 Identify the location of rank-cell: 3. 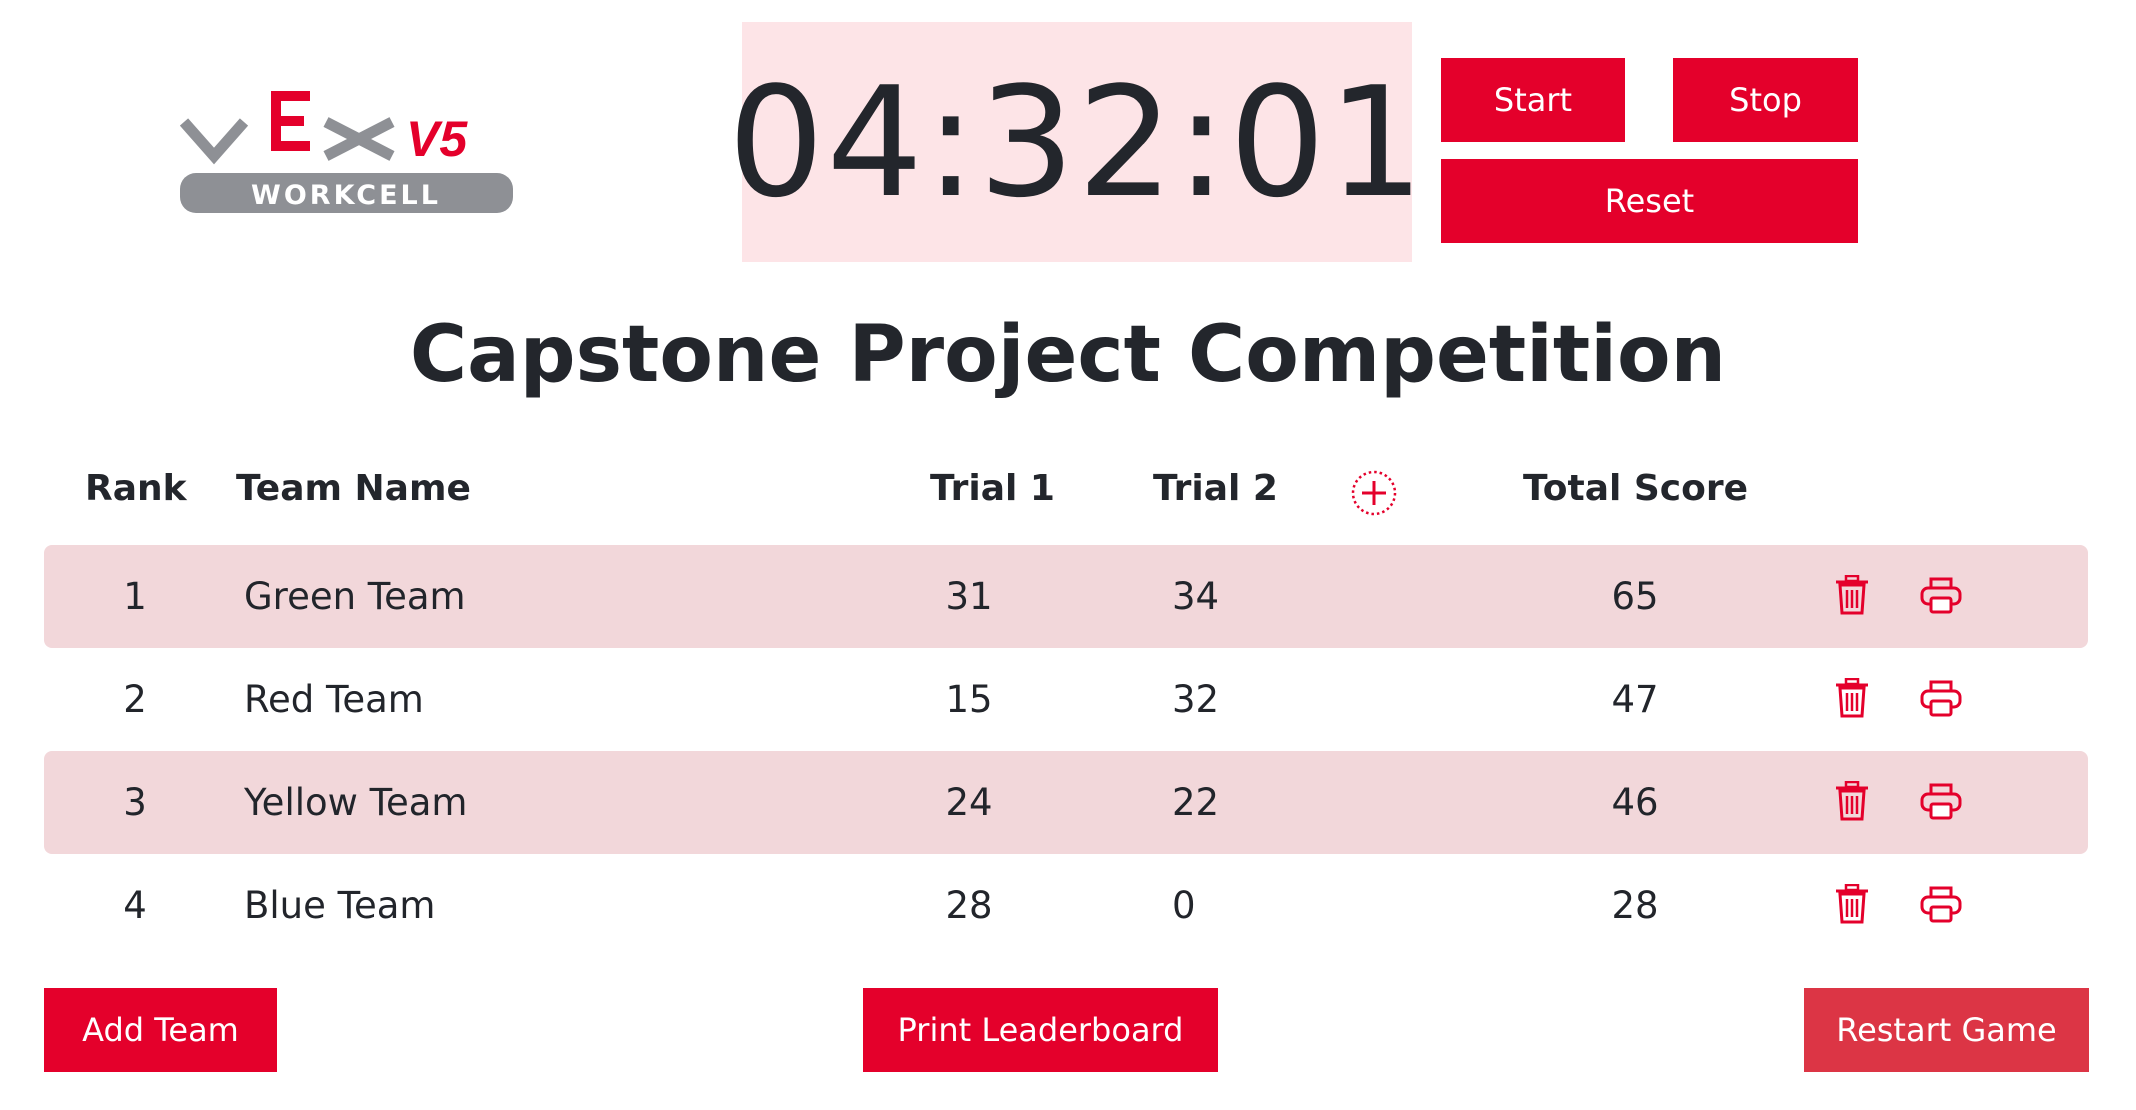
(135, 802).